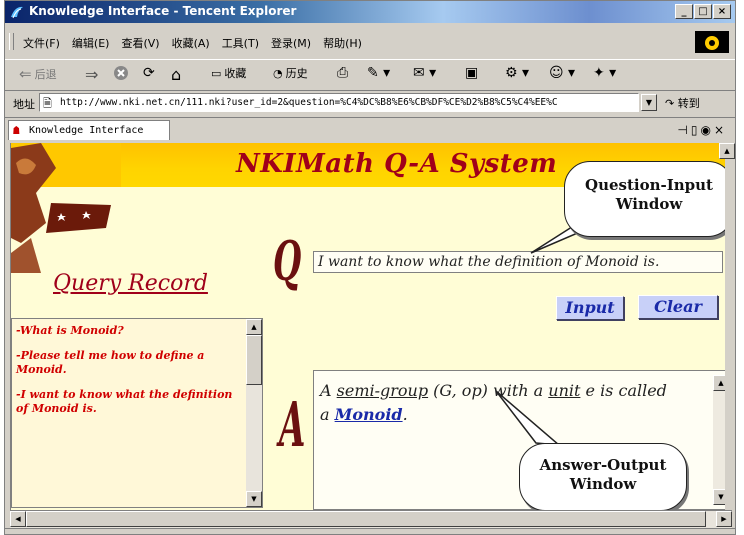  What do you see at coordinates (696, 130) in the screenshot?
I see `new-tab-icon: ▯` at bounding box center [696, 130].